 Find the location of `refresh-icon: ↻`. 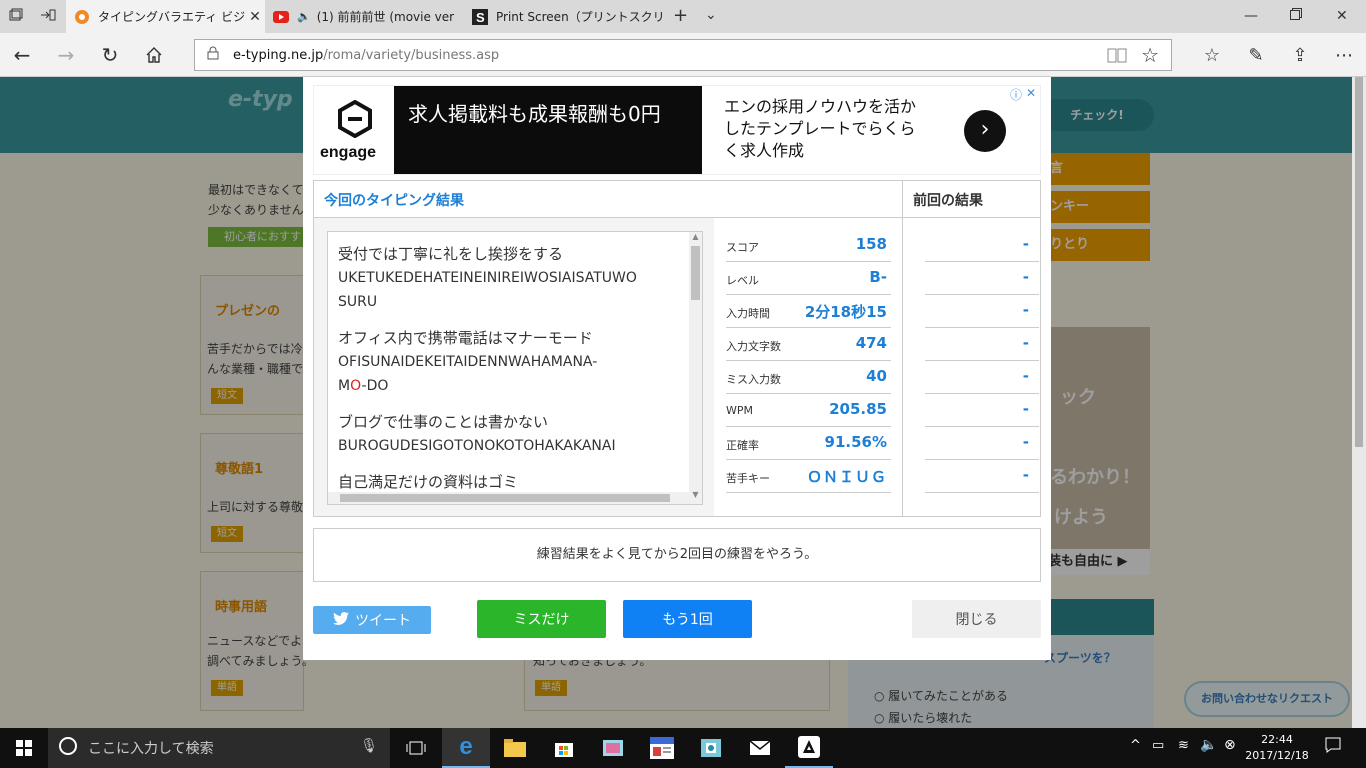

refresh-icon: ↻ is located at coordinates (110, 55).